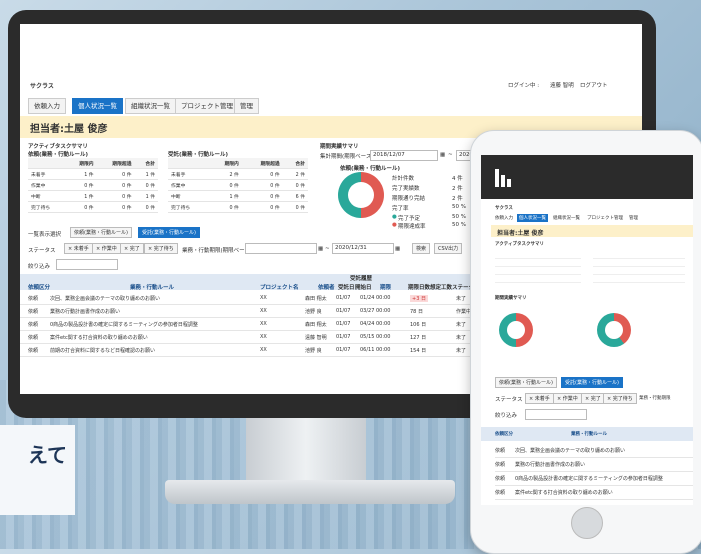 The image size is (701, 554). Describe the element at coordinates (532, 218) in the screenshot. I see `phone-tab-active: 個人状況一覧` at that location.